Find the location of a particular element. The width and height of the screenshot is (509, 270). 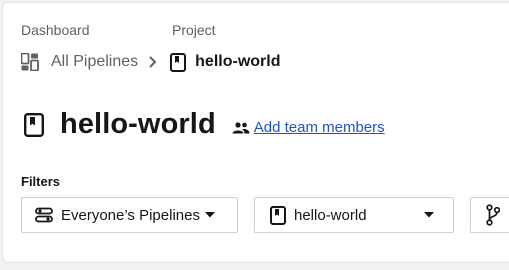

breadcrumb-project-link: hello-world is located at coordinates (237, 62).